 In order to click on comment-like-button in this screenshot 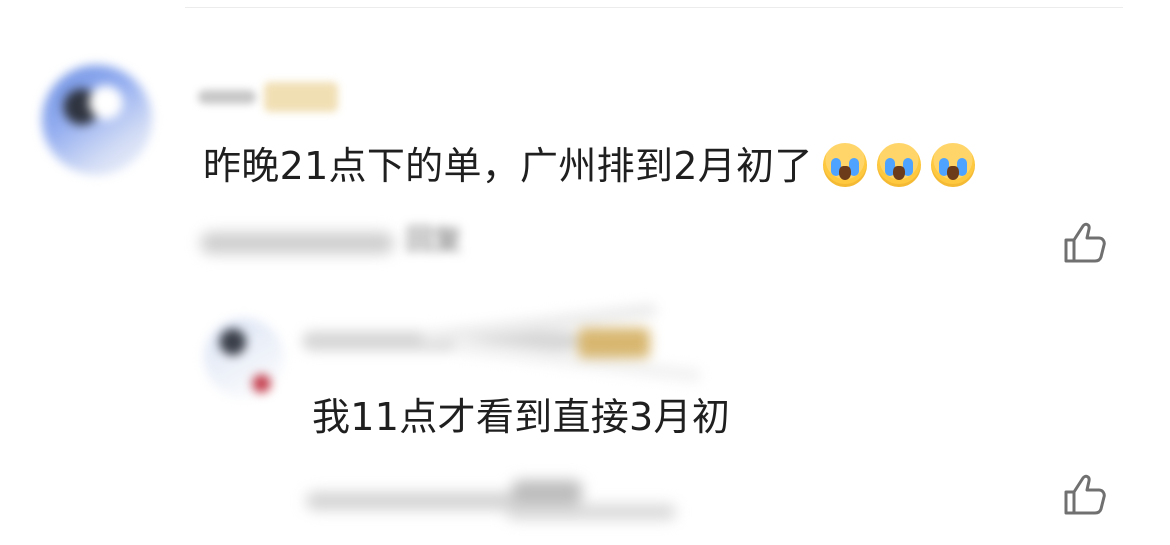, I will do `click(1083, 243)`.